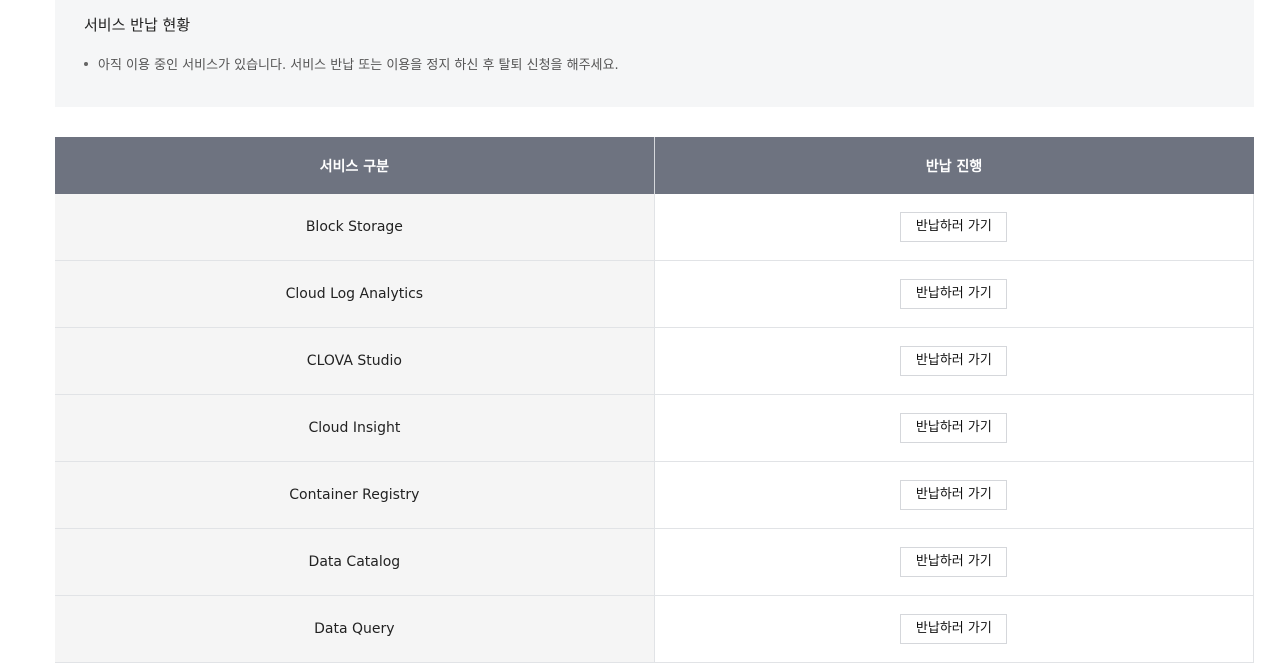 This screenshot has width=1280, height=663. I want to click on table-row: Cloud Log Analytics 반납하러 가기, so click(655, 294).